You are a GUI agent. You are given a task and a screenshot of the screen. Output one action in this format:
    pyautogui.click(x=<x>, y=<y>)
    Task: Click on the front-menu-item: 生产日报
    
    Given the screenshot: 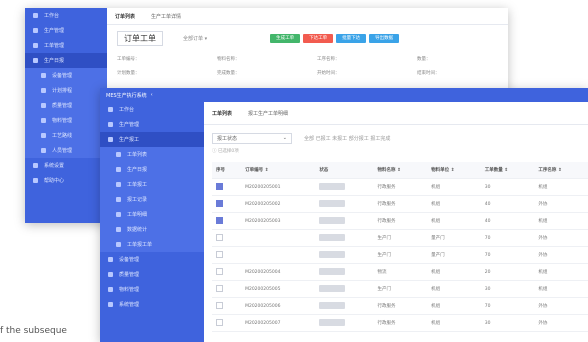 What is the action you would take?
    pyautogui.click(x=152, y=169)
    